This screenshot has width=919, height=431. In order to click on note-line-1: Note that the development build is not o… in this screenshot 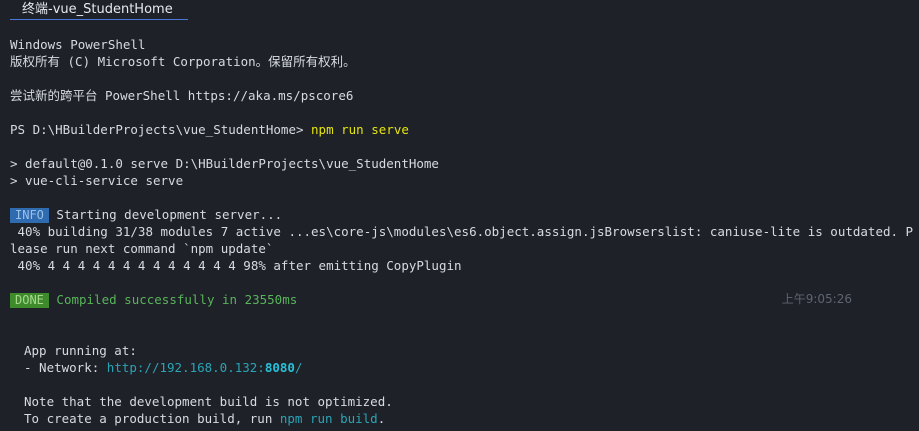, I will do `click(208, 401)`.